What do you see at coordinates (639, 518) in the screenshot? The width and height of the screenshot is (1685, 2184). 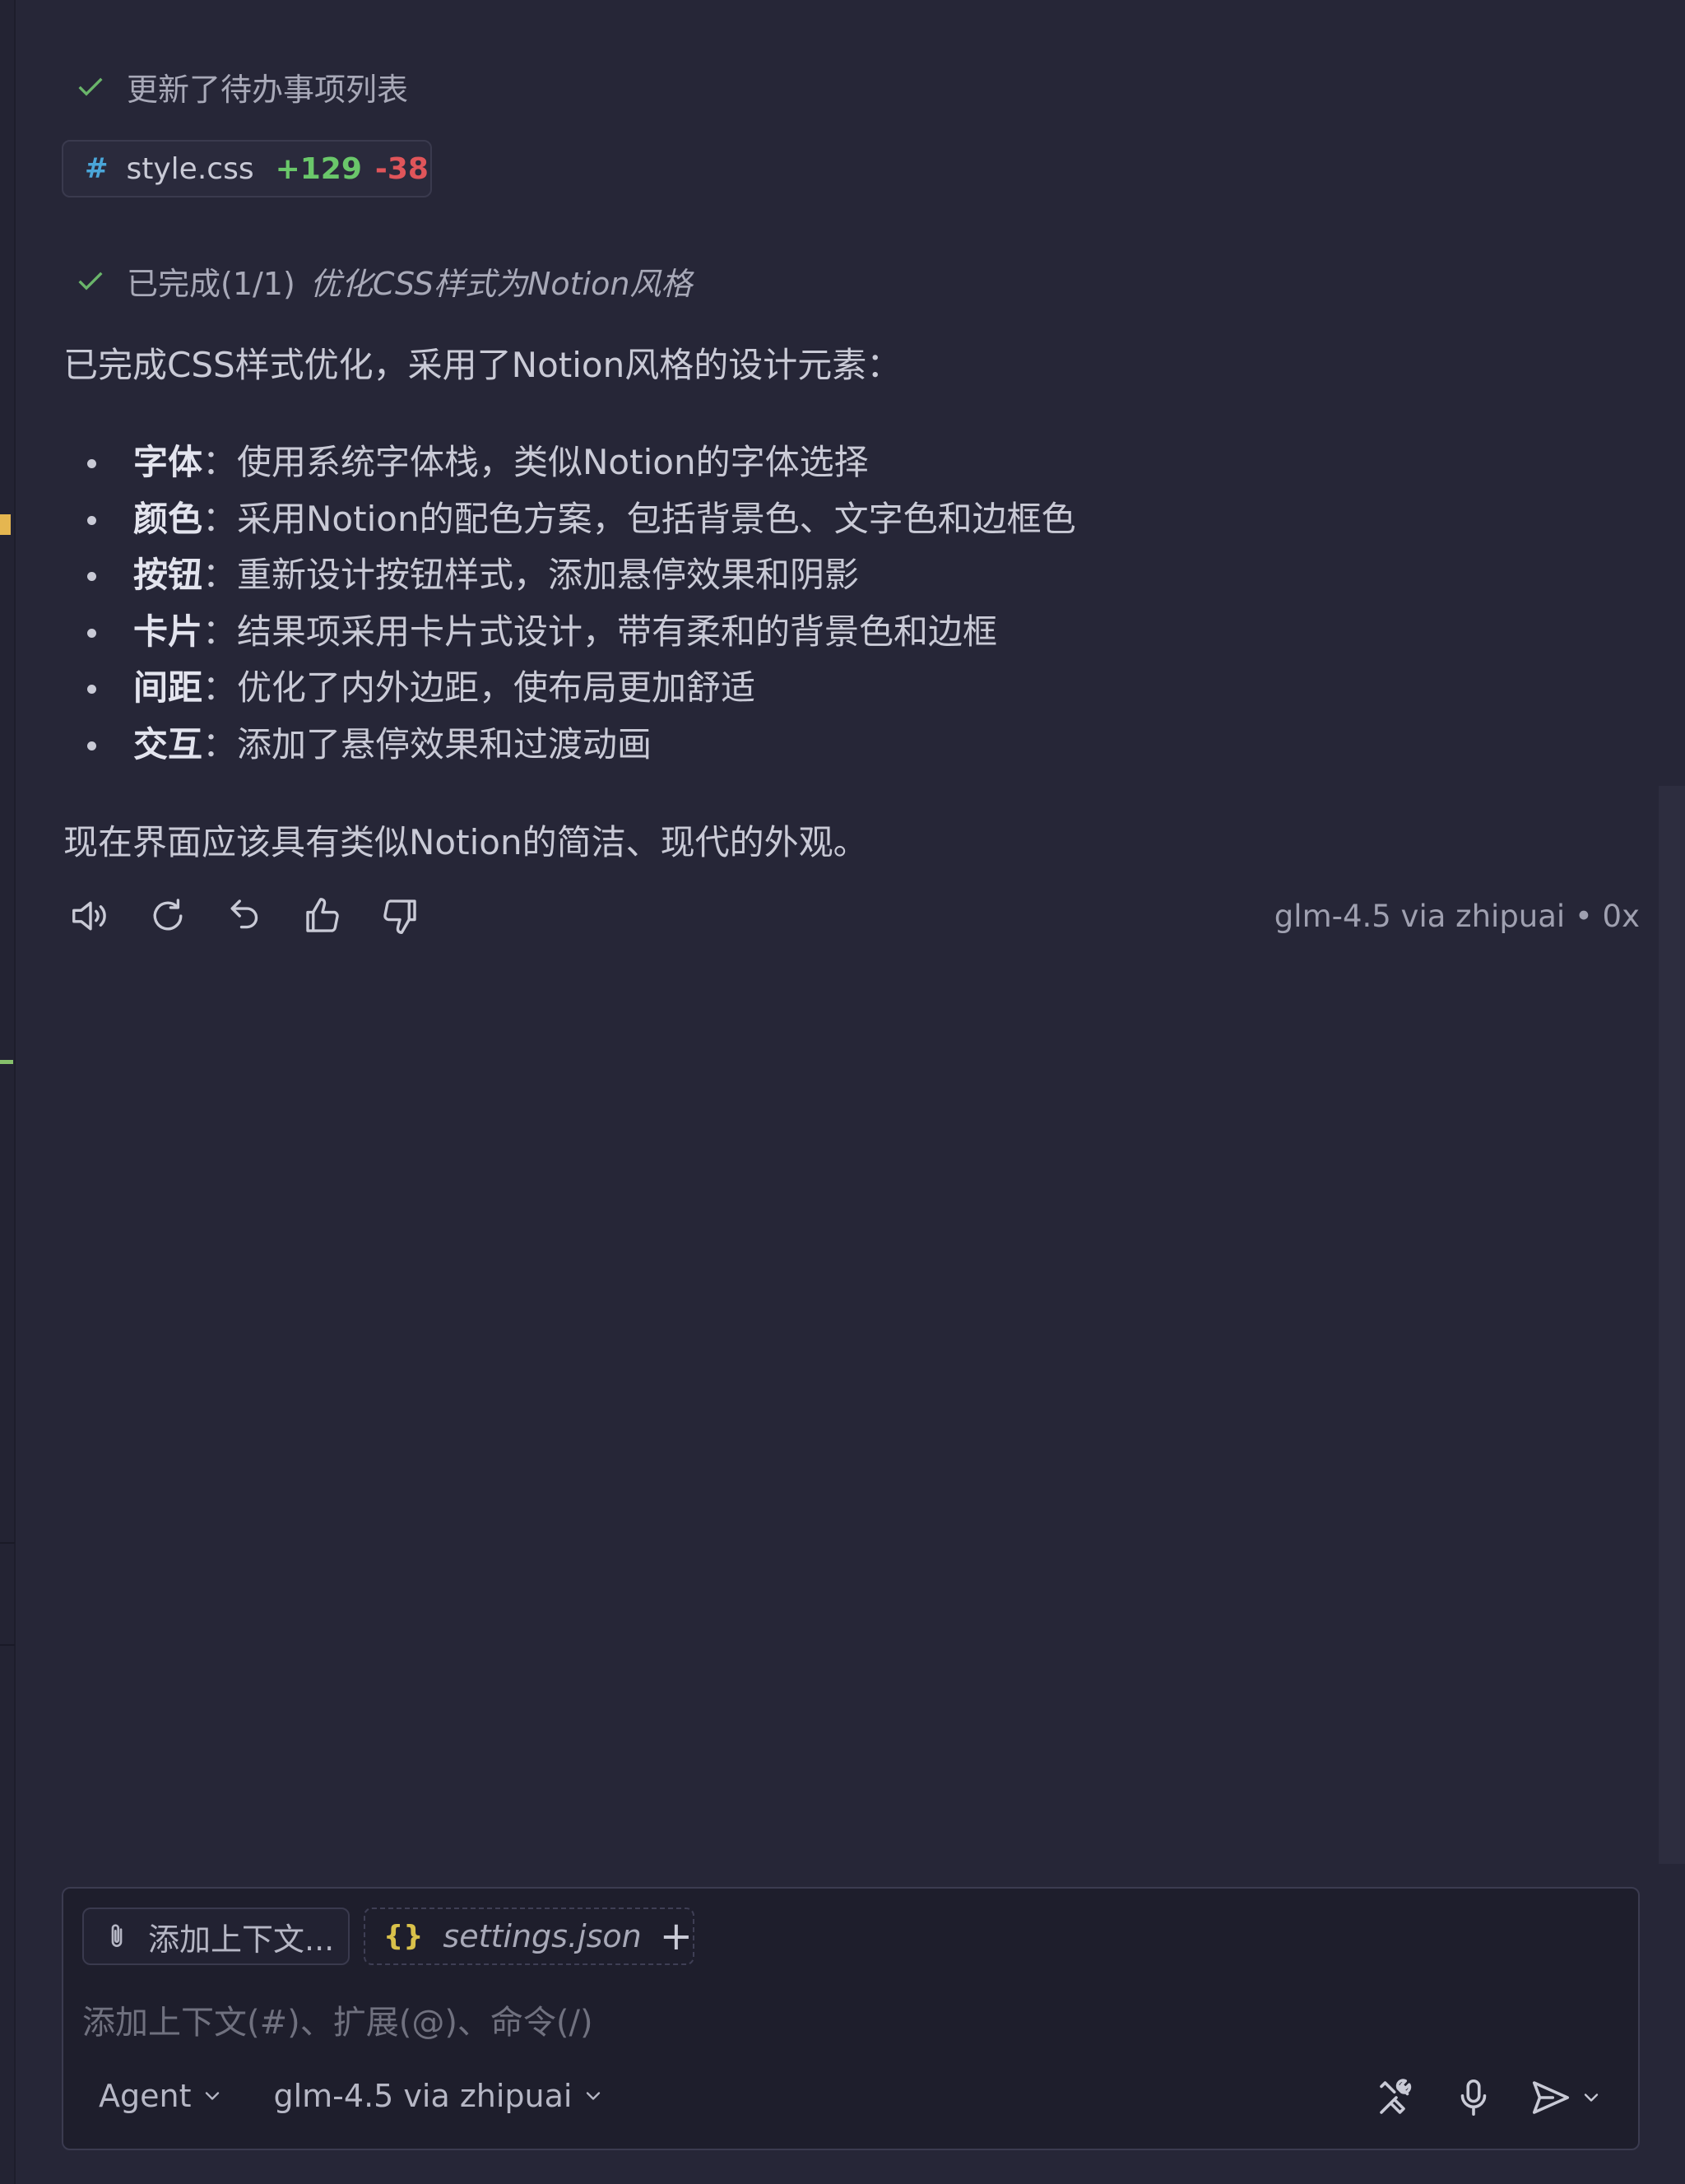 I see `list-item-text: ：采用Notion的配色方案，包括背景色、文字色和边框色` at bounding box center [639, 518].